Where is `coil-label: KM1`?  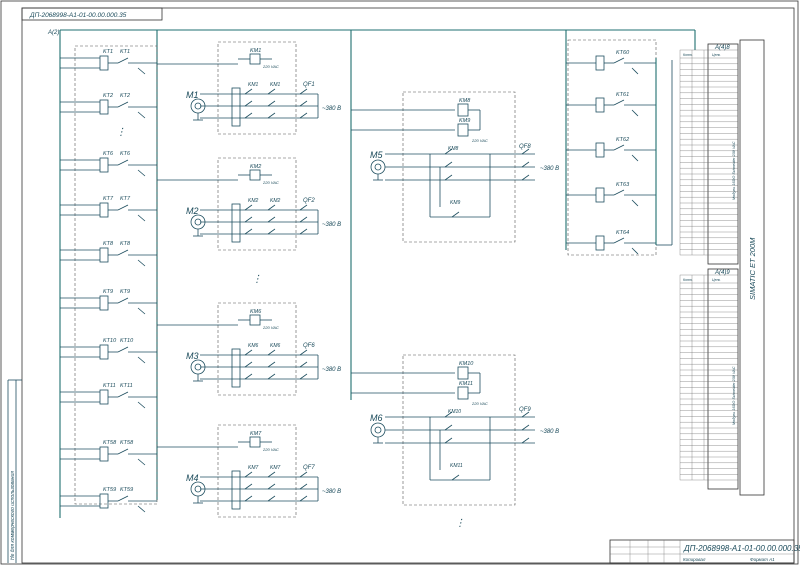 coil-label: KM1 is located at coordinates (255, 51).